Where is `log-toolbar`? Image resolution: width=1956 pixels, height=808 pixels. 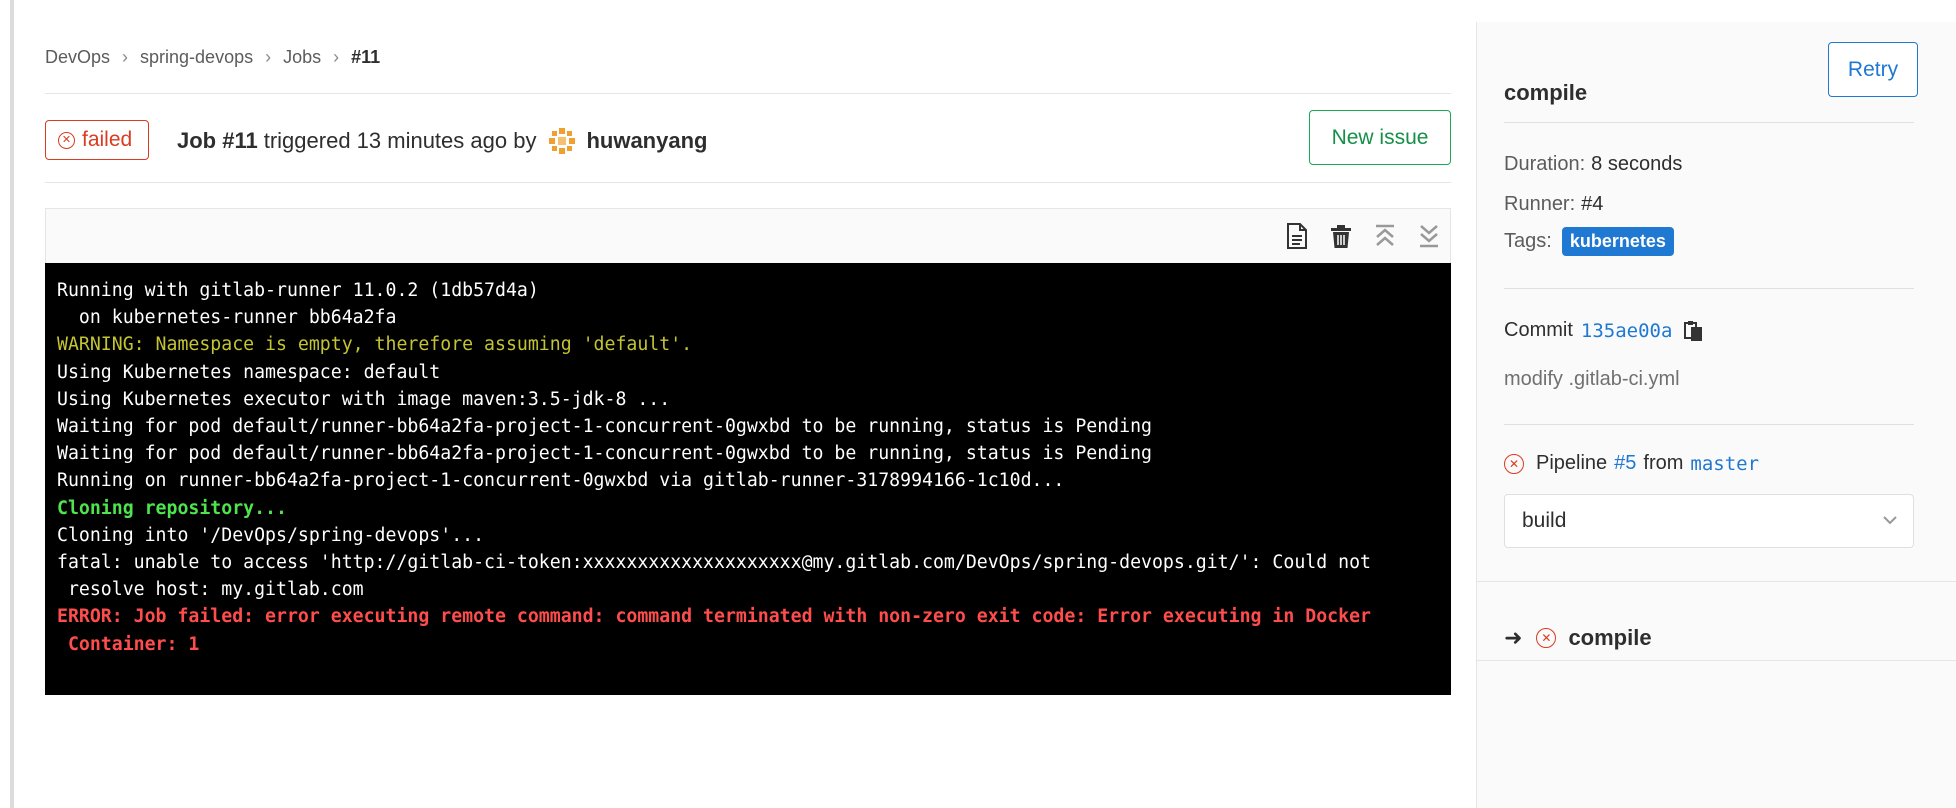 log-toolbar is located at coordinates (748, 235).